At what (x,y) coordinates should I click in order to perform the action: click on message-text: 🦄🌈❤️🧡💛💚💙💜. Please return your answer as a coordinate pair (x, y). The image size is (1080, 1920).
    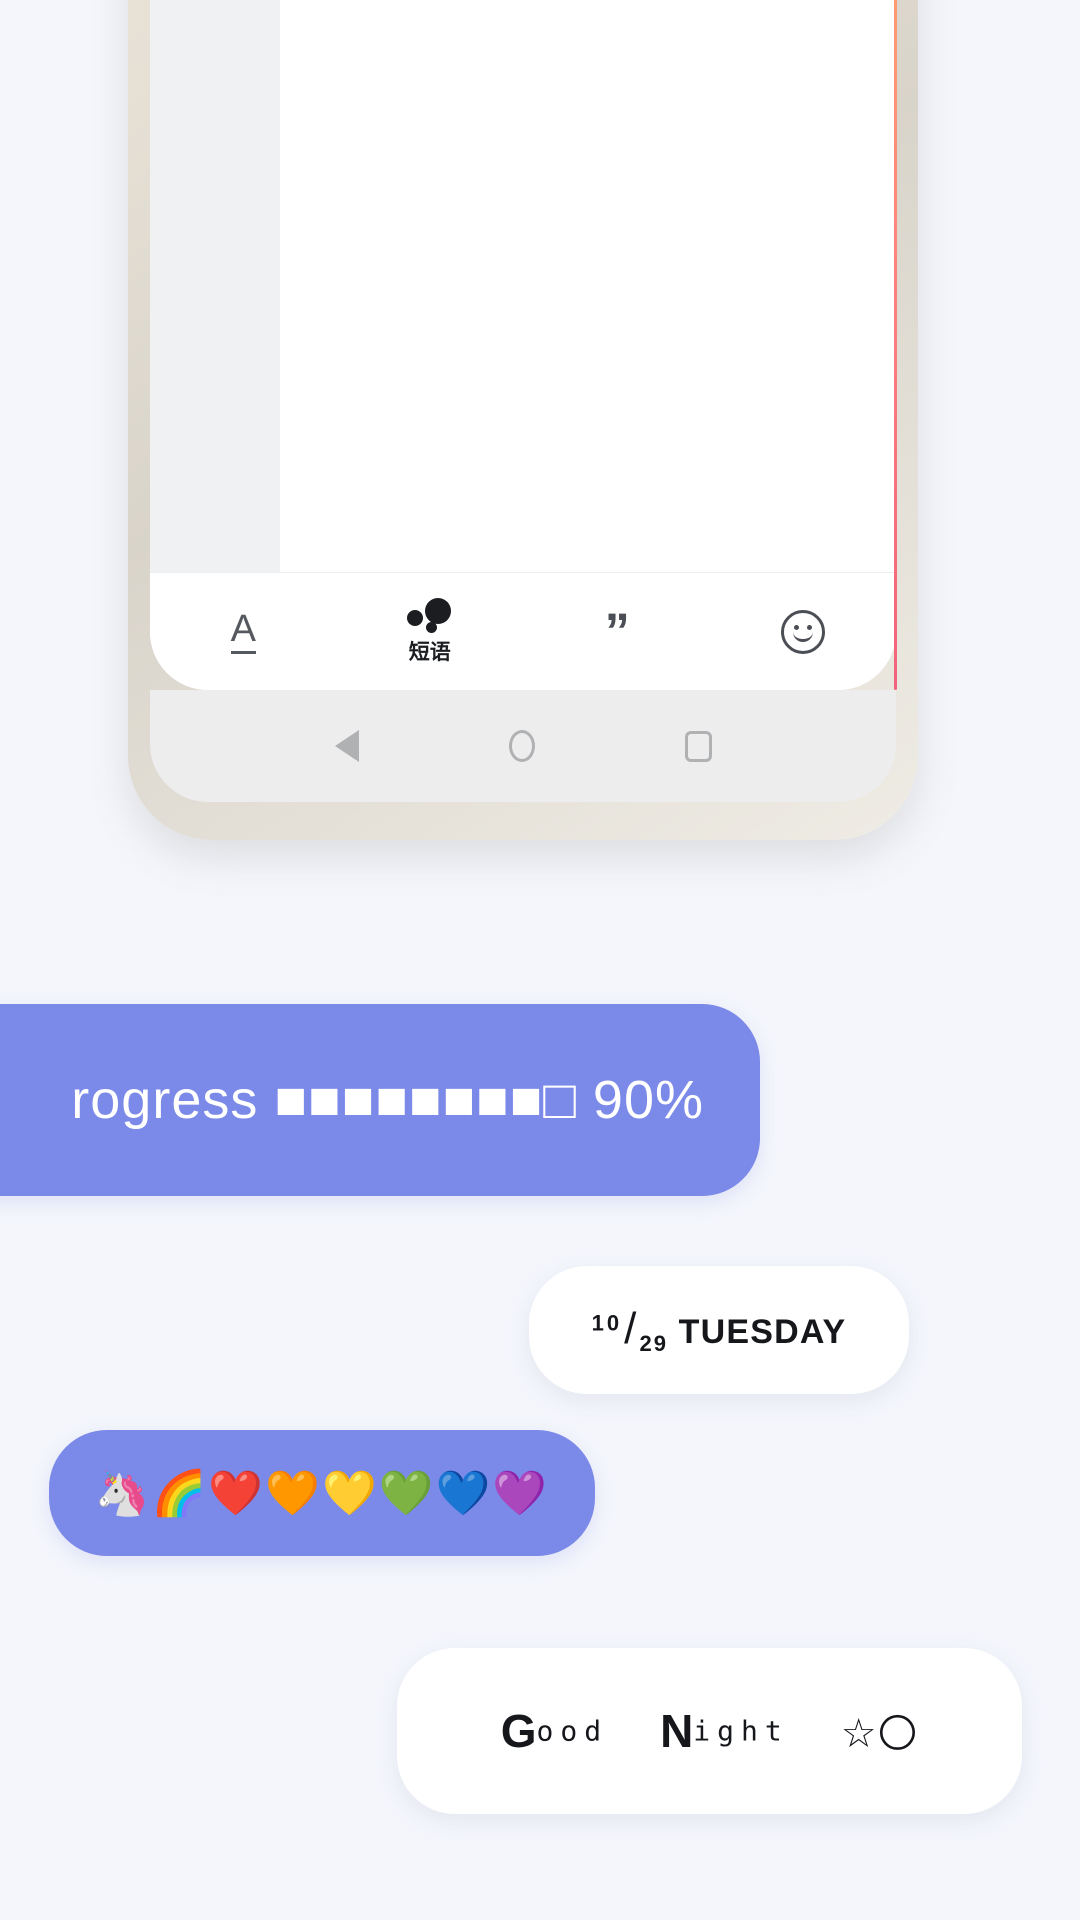
    Looking at the image, I should click on (322, 1493).